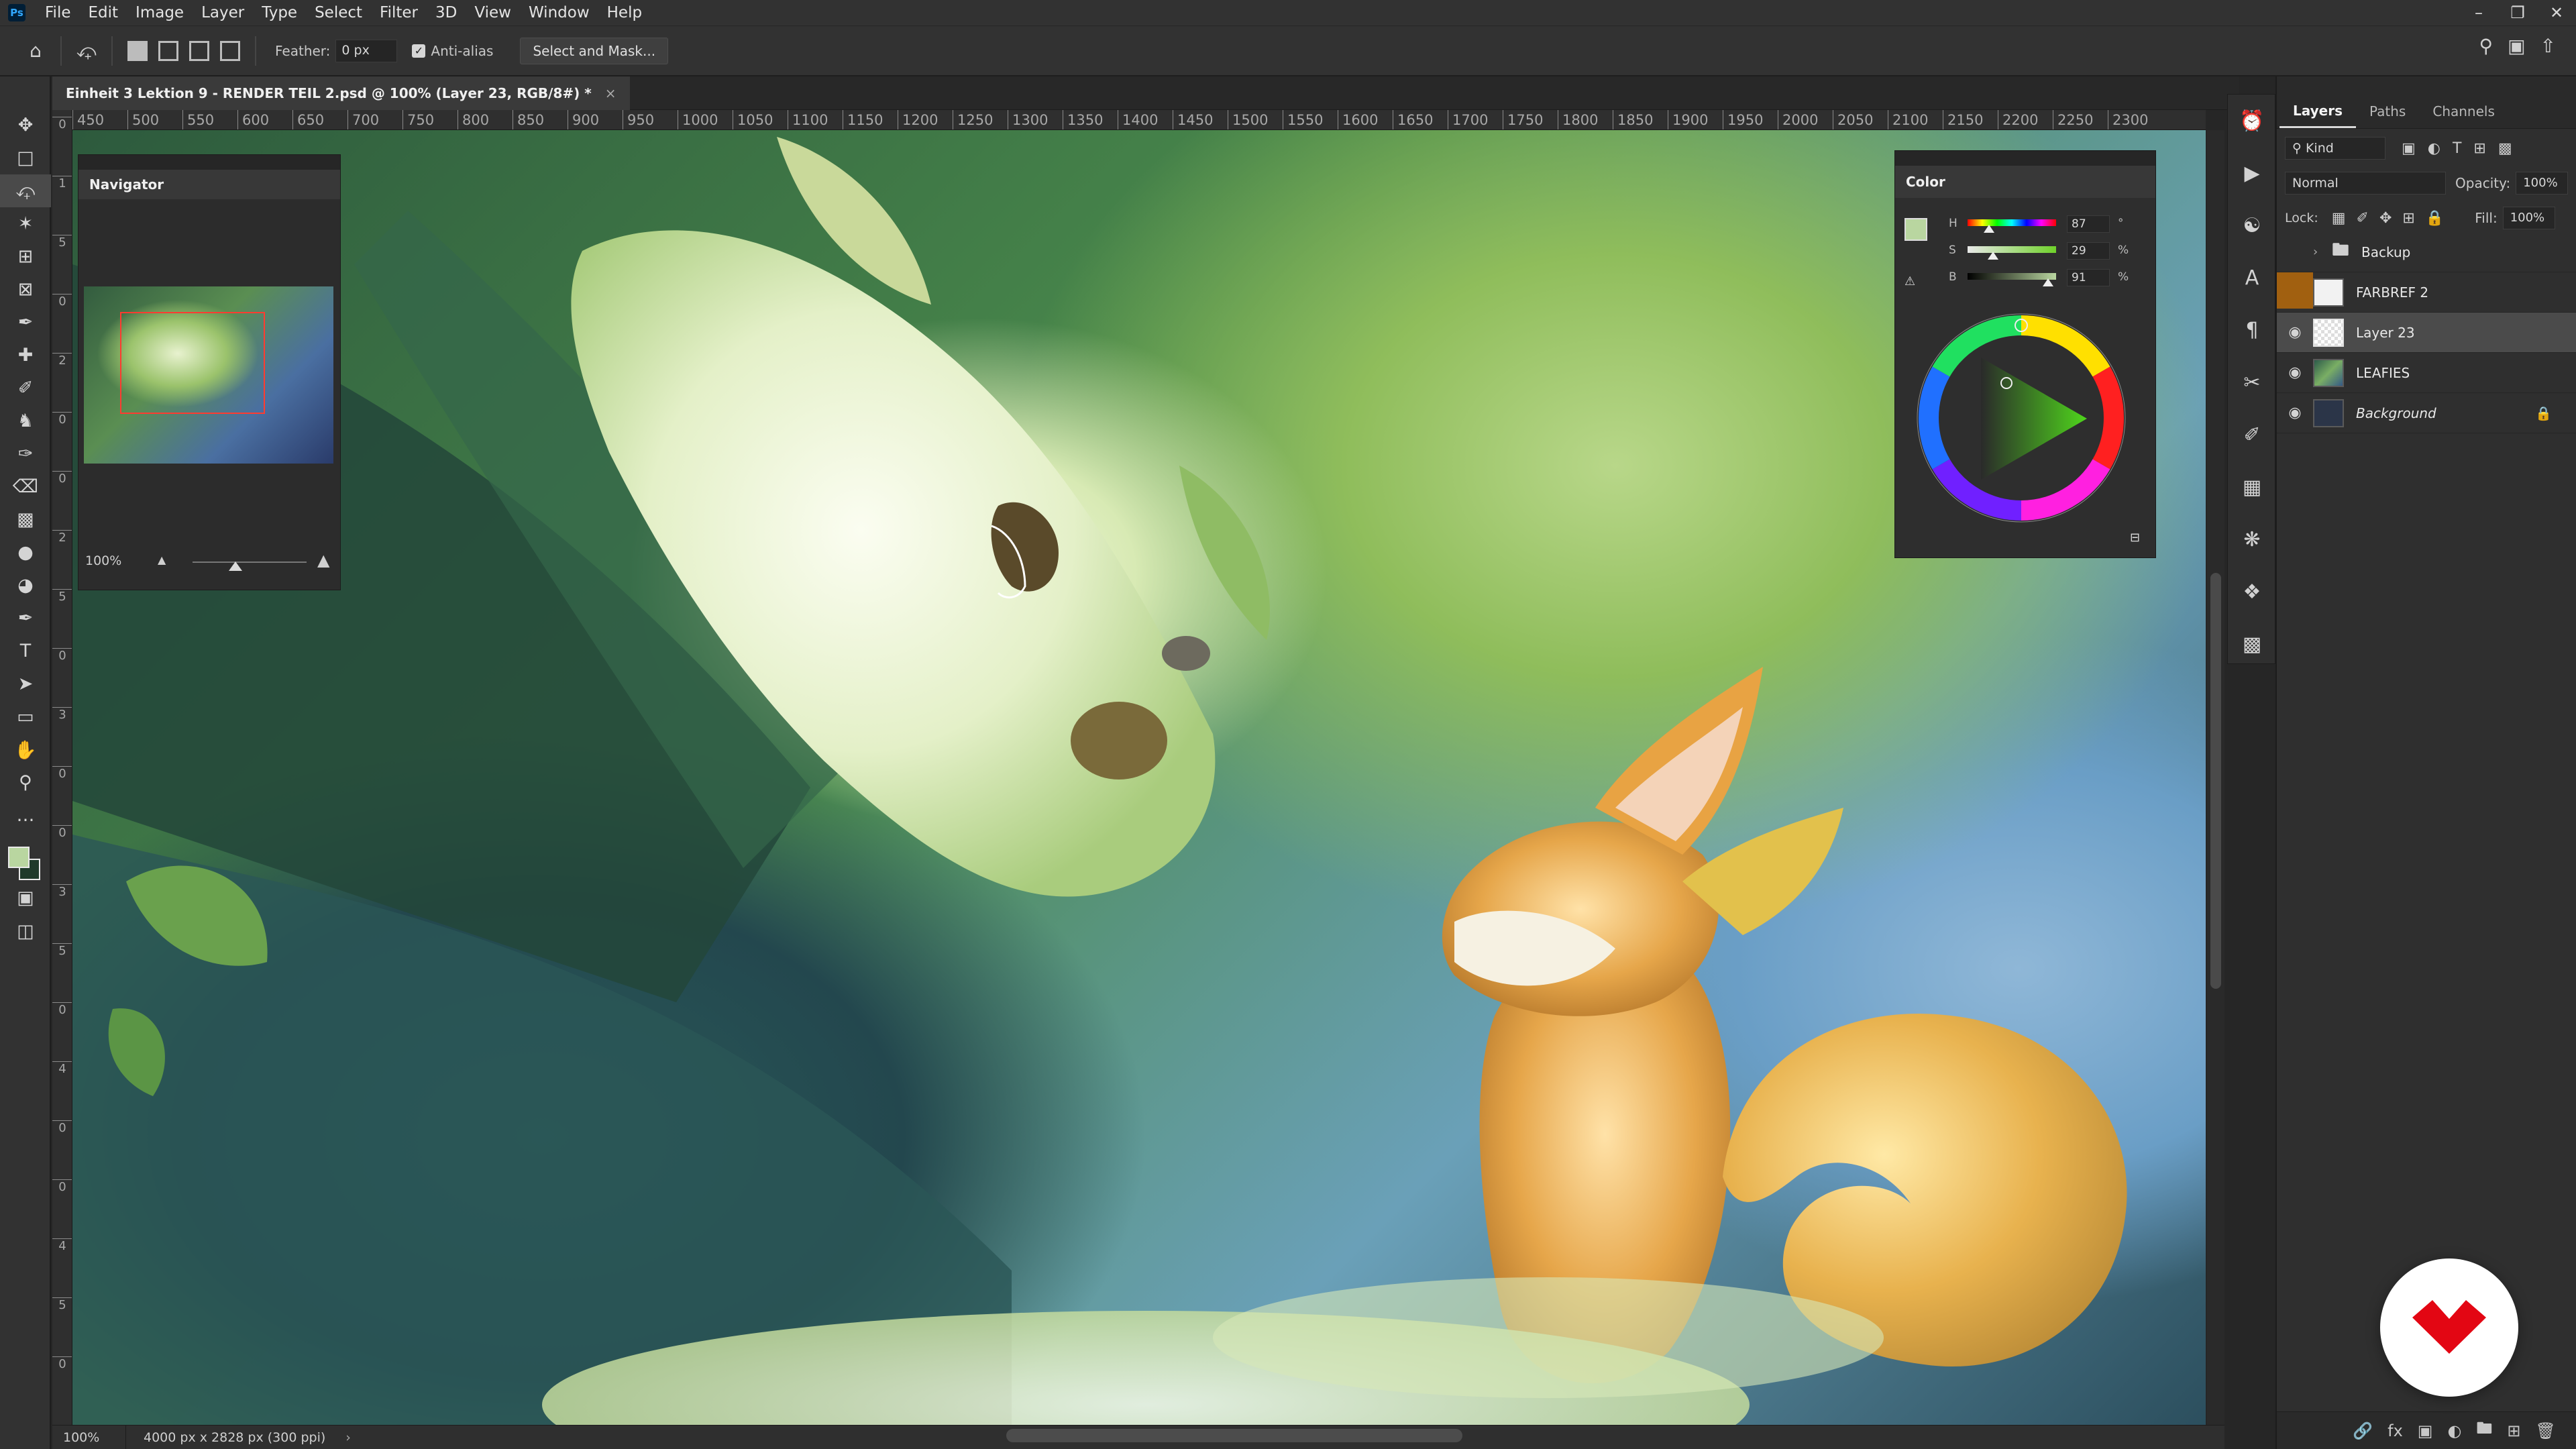 This screenshot has width=2576, height=1449. Describe the element at coordinates (2365, 183) in the screenshot. I see `blend-mode-select: Normal` at that location.